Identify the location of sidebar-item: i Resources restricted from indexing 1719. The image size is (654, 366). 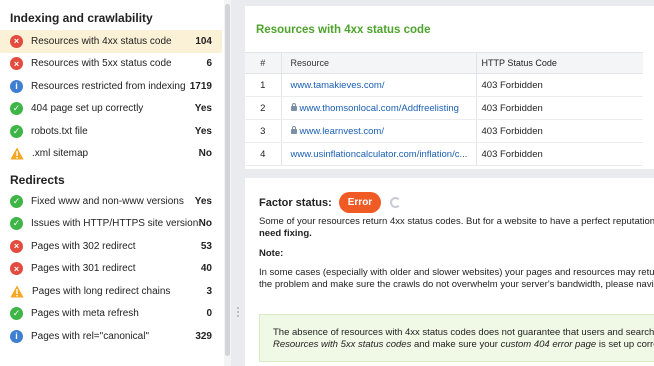
(111, 86).